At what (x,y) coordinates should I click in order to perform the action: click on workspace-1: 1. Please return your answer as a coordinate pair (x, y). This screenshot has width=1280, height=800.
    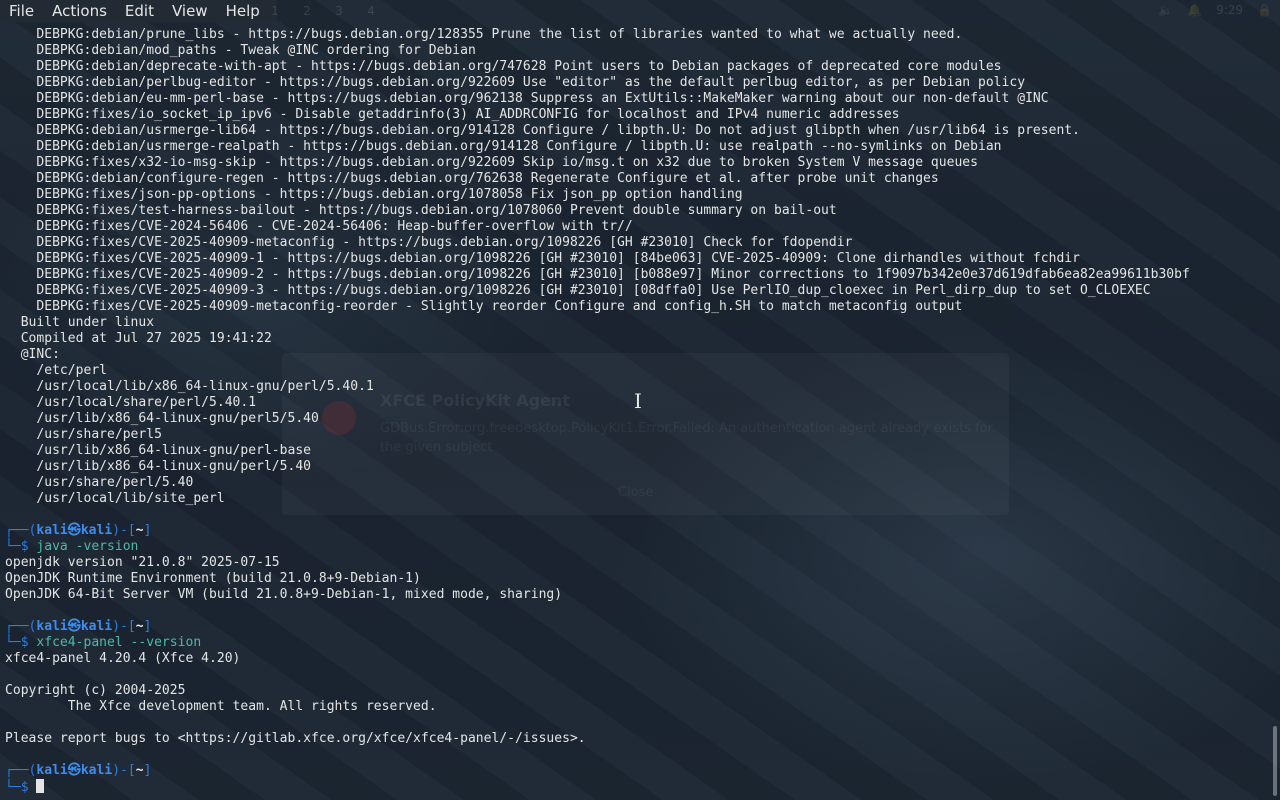
    Looking at the image, I should click on (275, 11).